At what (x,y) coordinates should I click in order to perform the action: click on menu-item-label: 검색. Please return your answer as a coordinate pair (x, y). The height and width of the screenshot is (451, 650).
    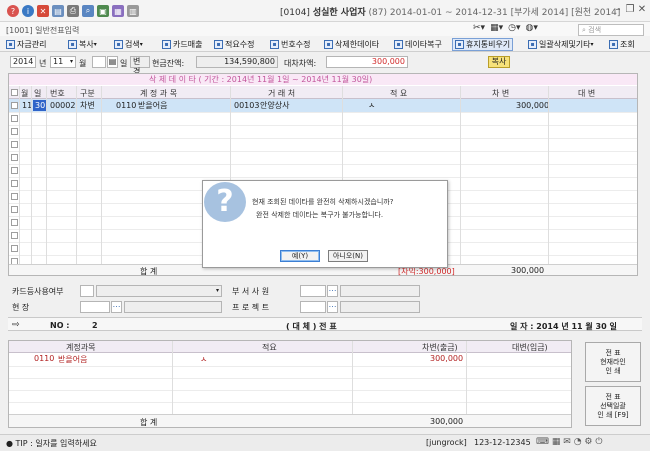
    Looking at the image, I should click on (132, 44).